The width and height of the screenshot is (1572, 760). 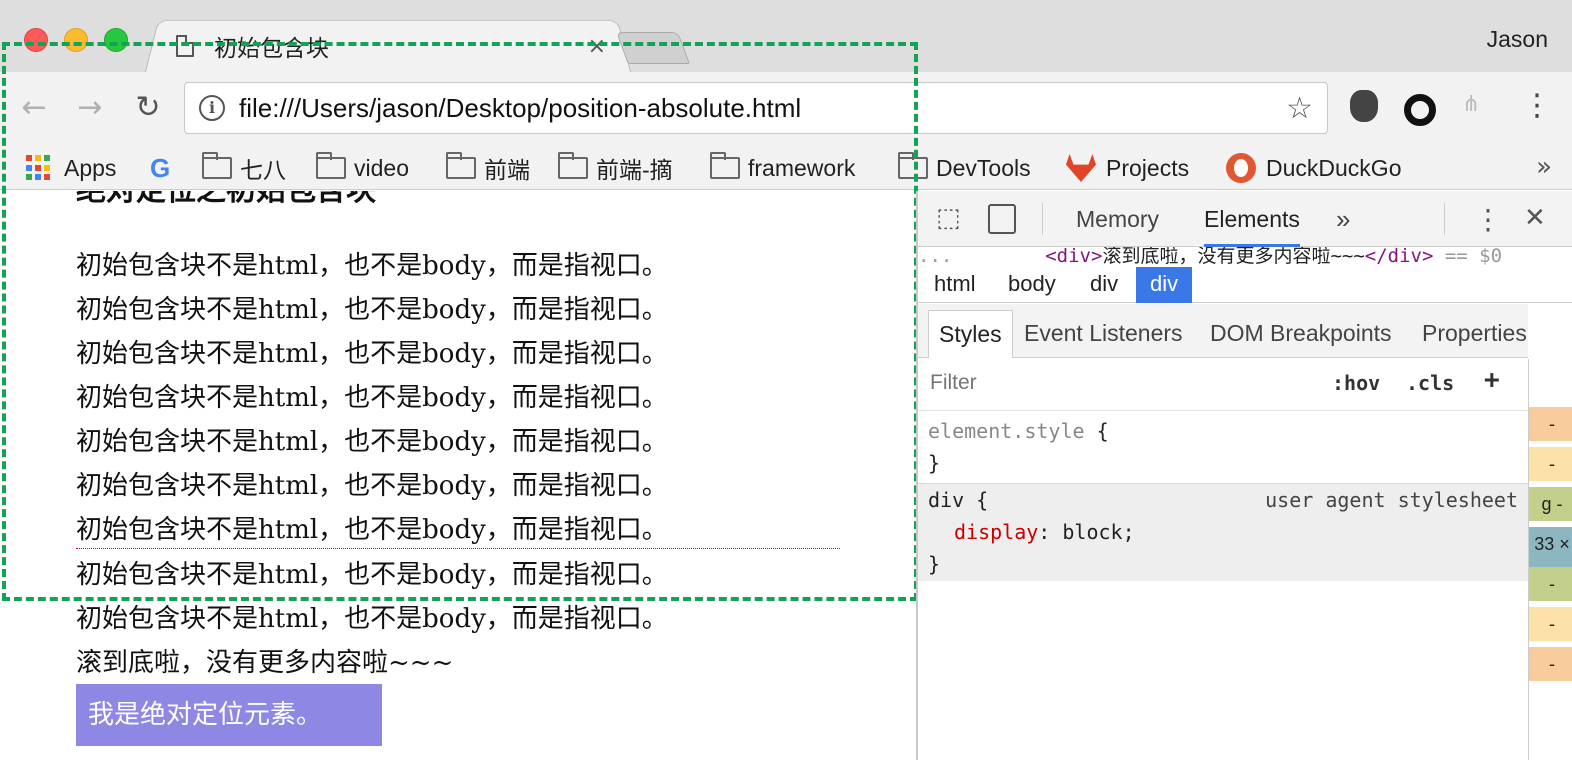 I want to click on bookmarks-overflow-icon: », so click(x=1544, y=167).